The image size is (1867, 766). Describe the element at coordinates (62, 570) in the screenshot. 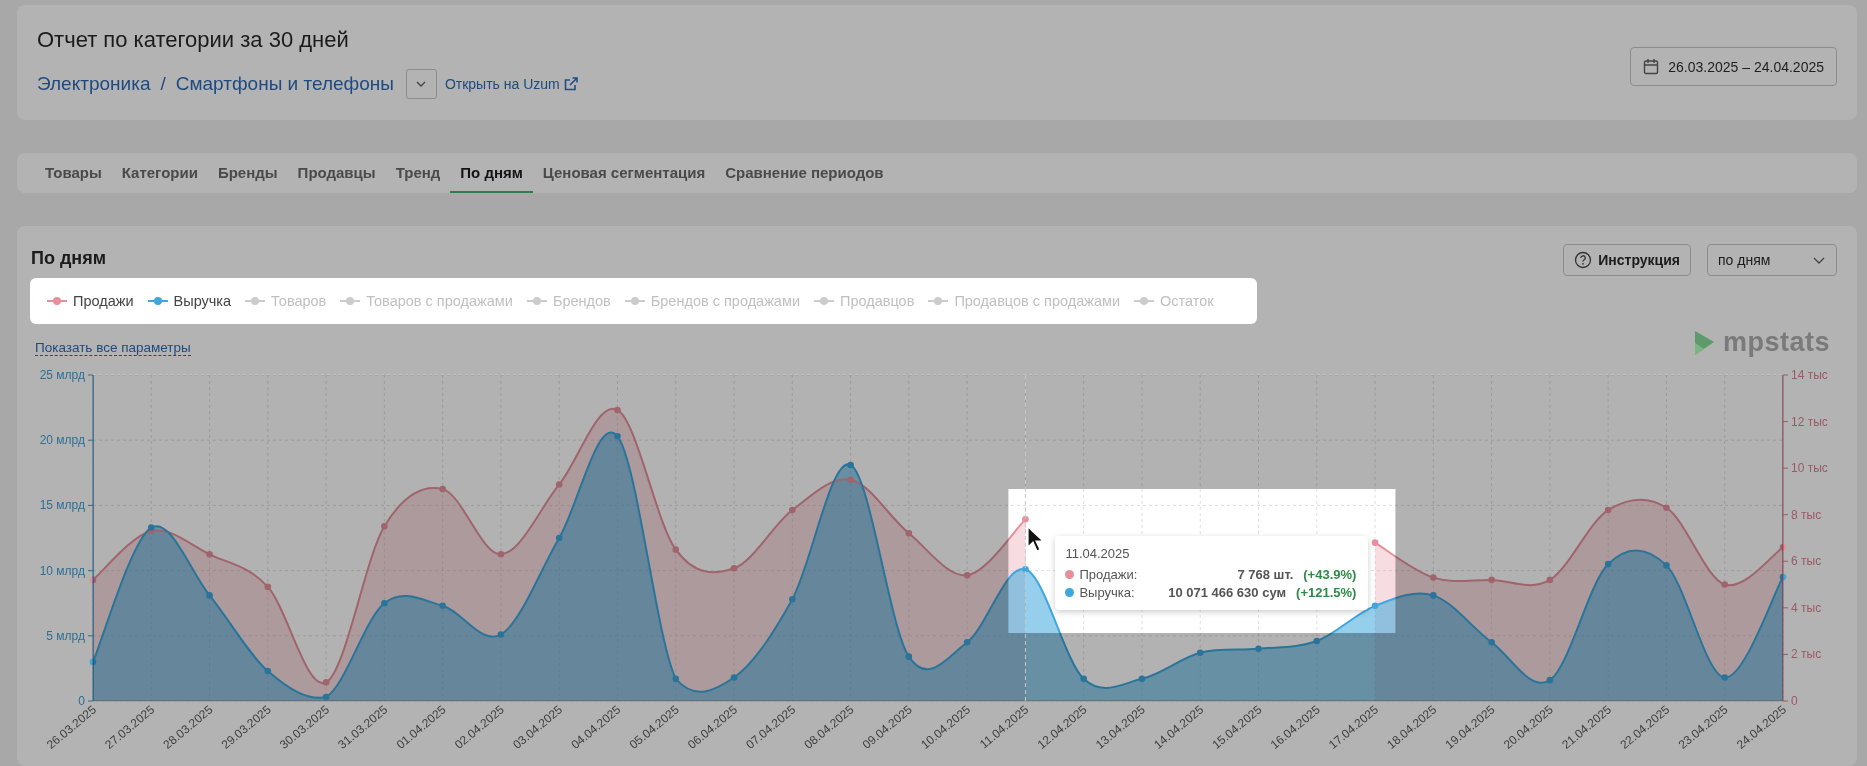

I see `axis-tick-label: 10 млрд` at that location.